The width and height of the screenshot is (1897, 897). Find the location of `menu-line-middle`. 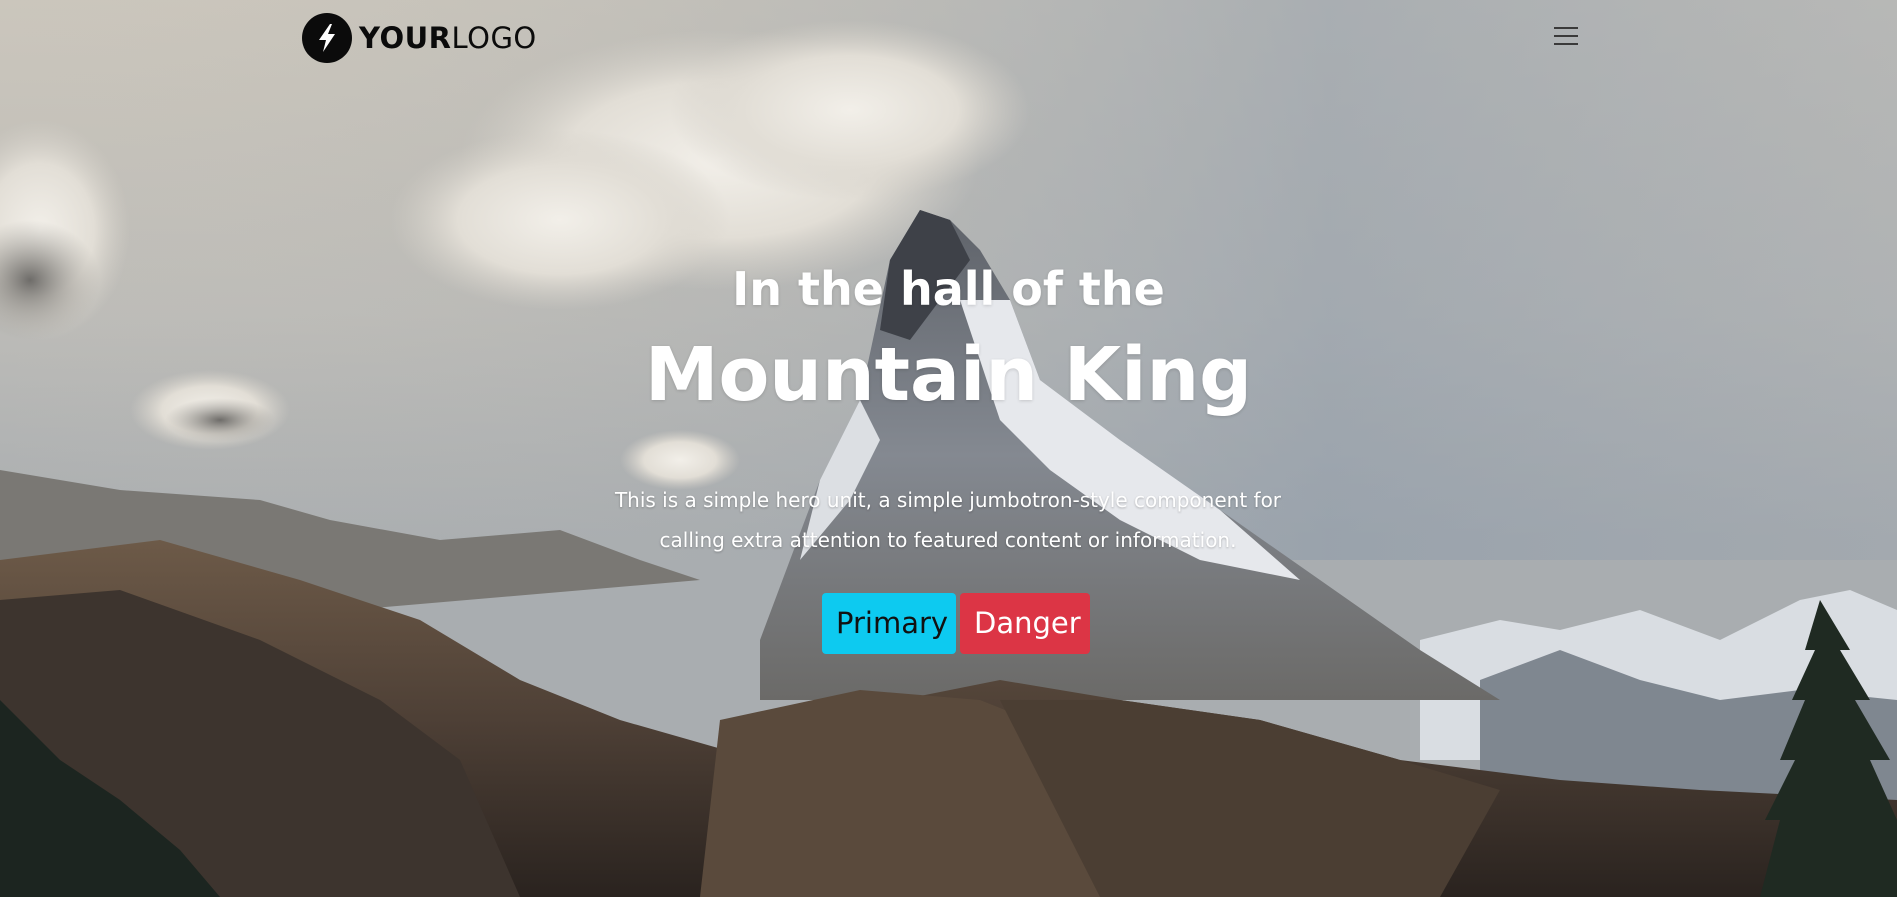

menu-line-middle is located at coordinates (1566, 36).